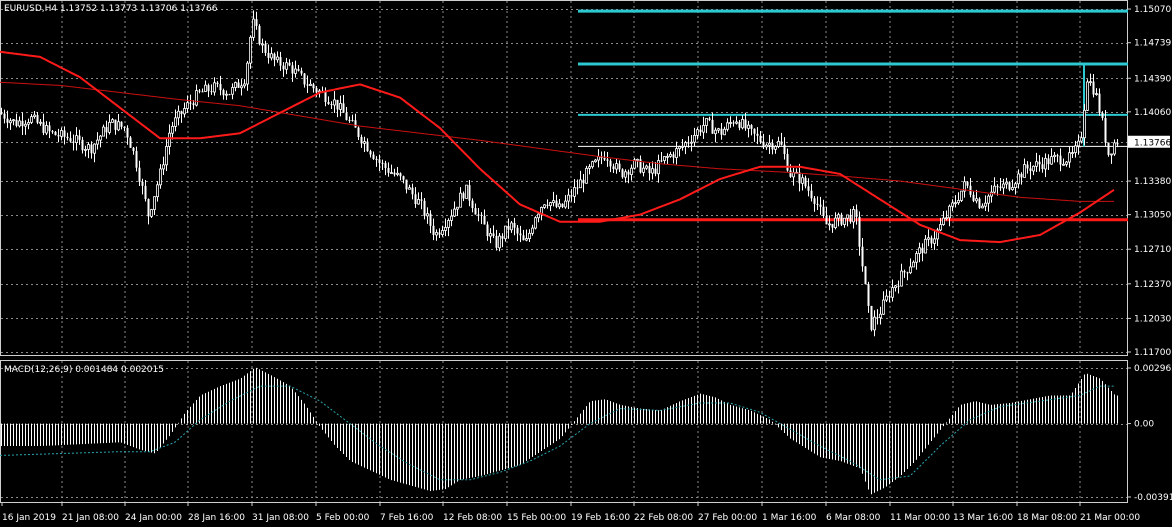 Image resolution: width=1172 pixels, height=527 pixels. I want to click on time-tick-label: 7 Feb 16:00, so click(407, 518).